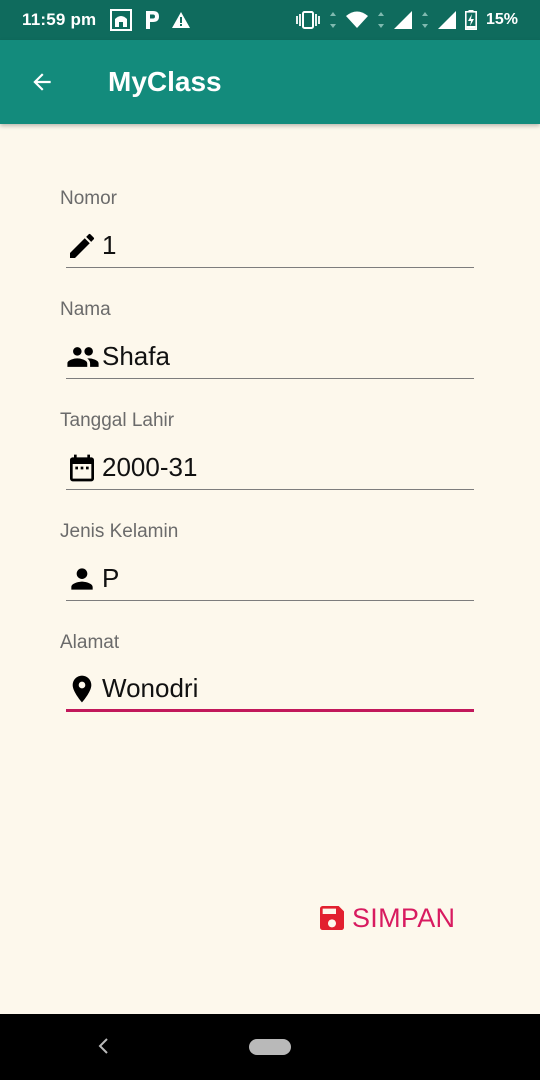 The height and width of the screenshot is (1080, 540). What do you see at coordinates (84, 689) in the screenshot?
I see `location-pin-icon` at bounding box center [84, 689].